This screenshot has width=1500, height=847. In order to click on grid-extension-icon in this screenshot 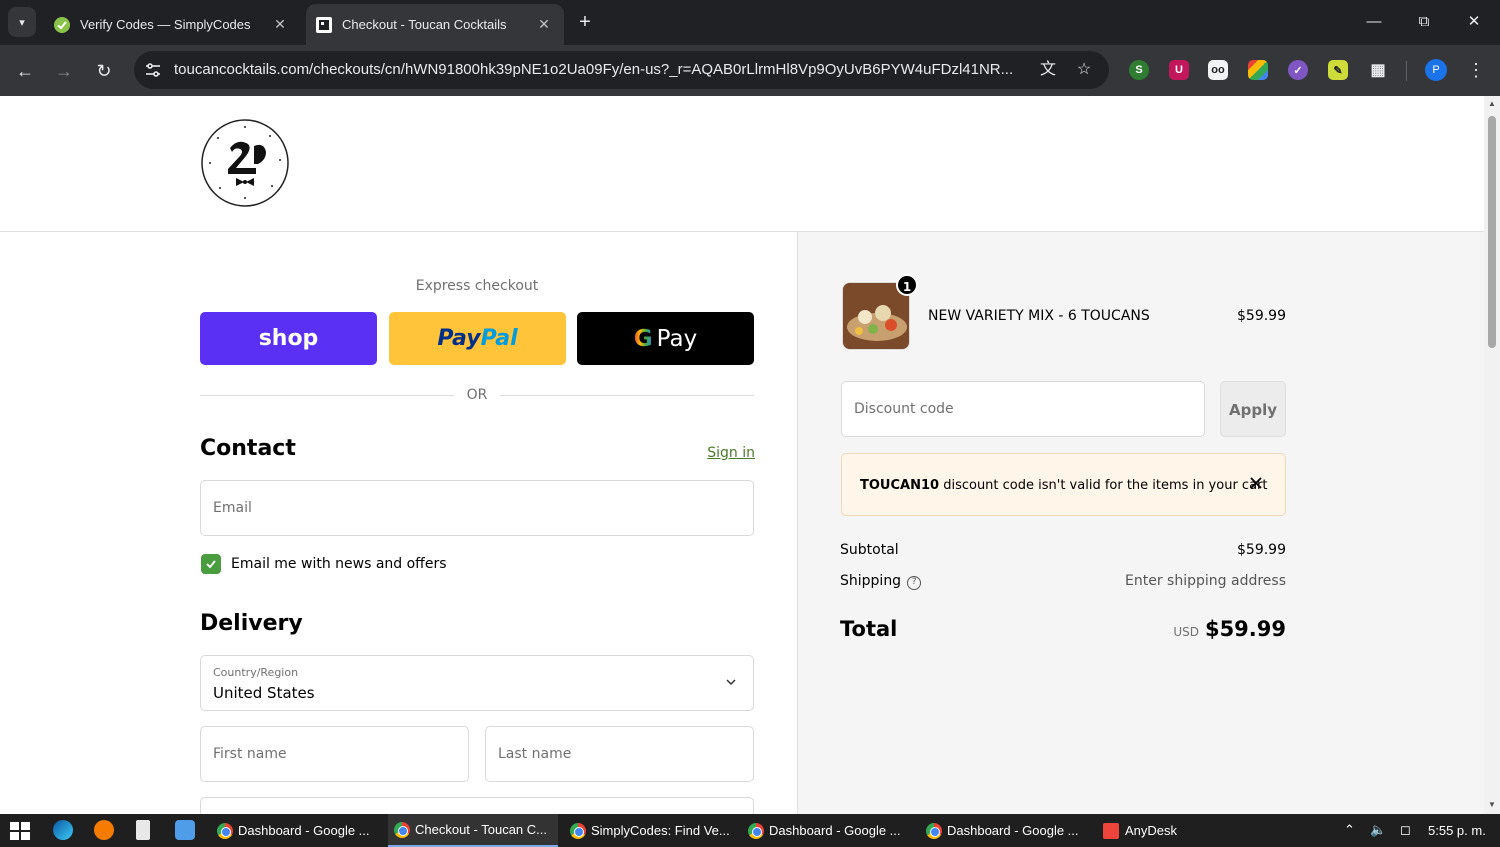, I will do `click(1258, 70)`.